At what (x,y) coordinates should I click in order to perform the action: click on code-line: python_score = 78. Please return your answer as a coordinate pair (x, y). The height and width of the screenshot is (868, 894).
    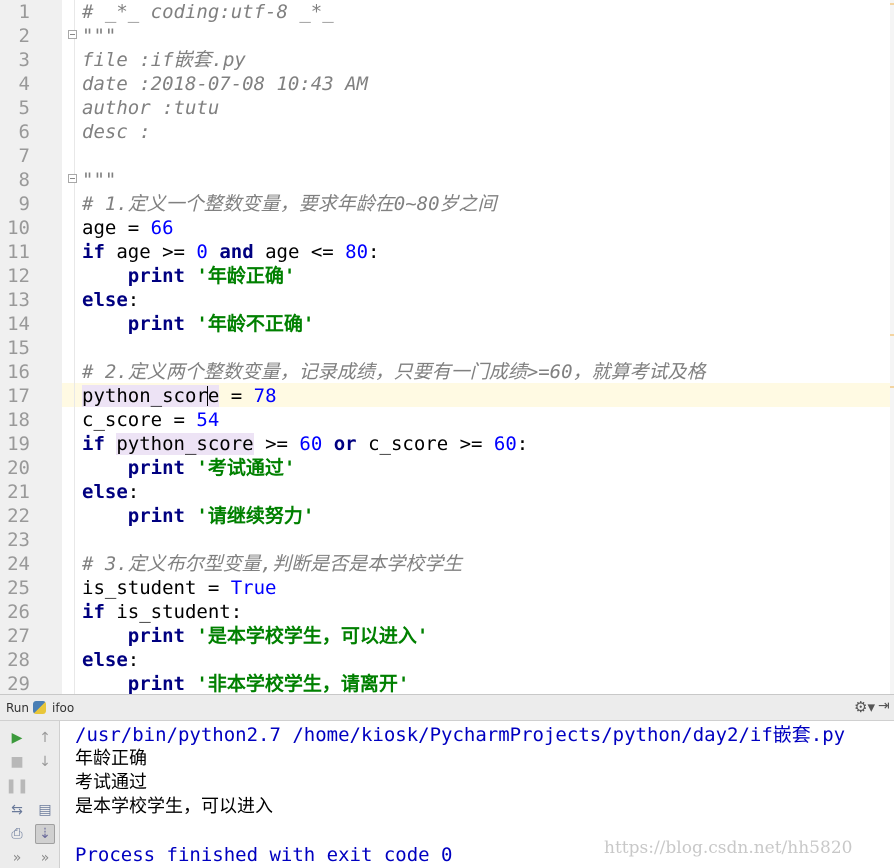
    Looking at the image, I should click on (179, 396).